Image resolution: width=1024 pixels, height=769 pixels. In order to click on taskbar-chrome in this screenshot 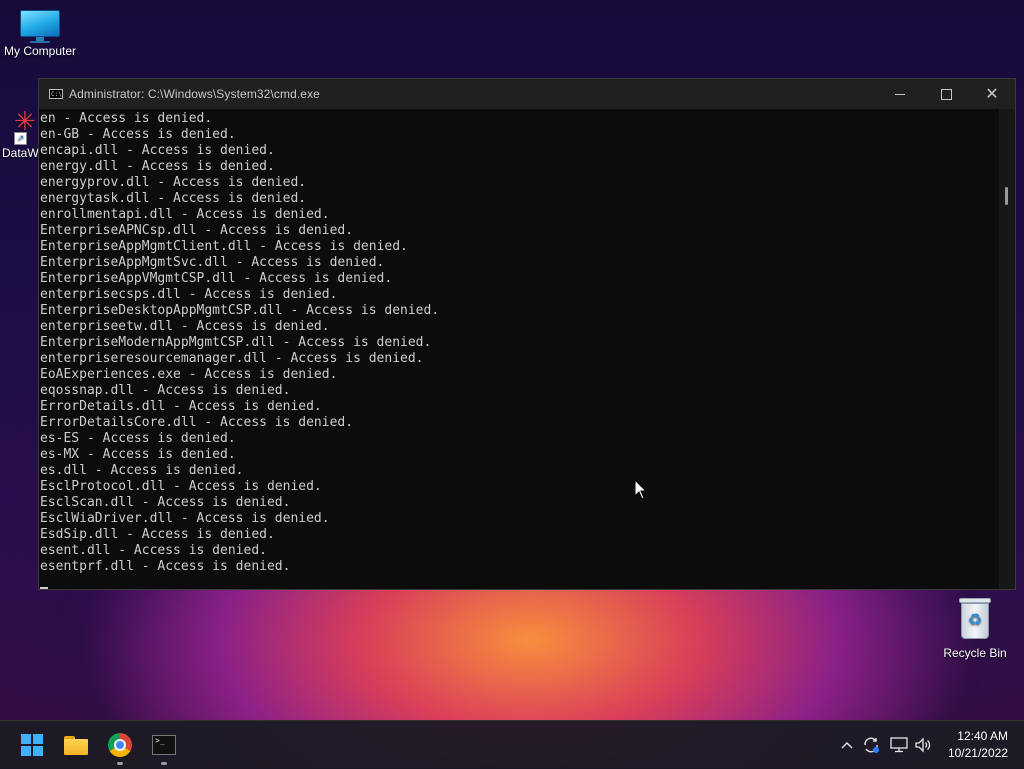, I will do `click(120, 747)`.